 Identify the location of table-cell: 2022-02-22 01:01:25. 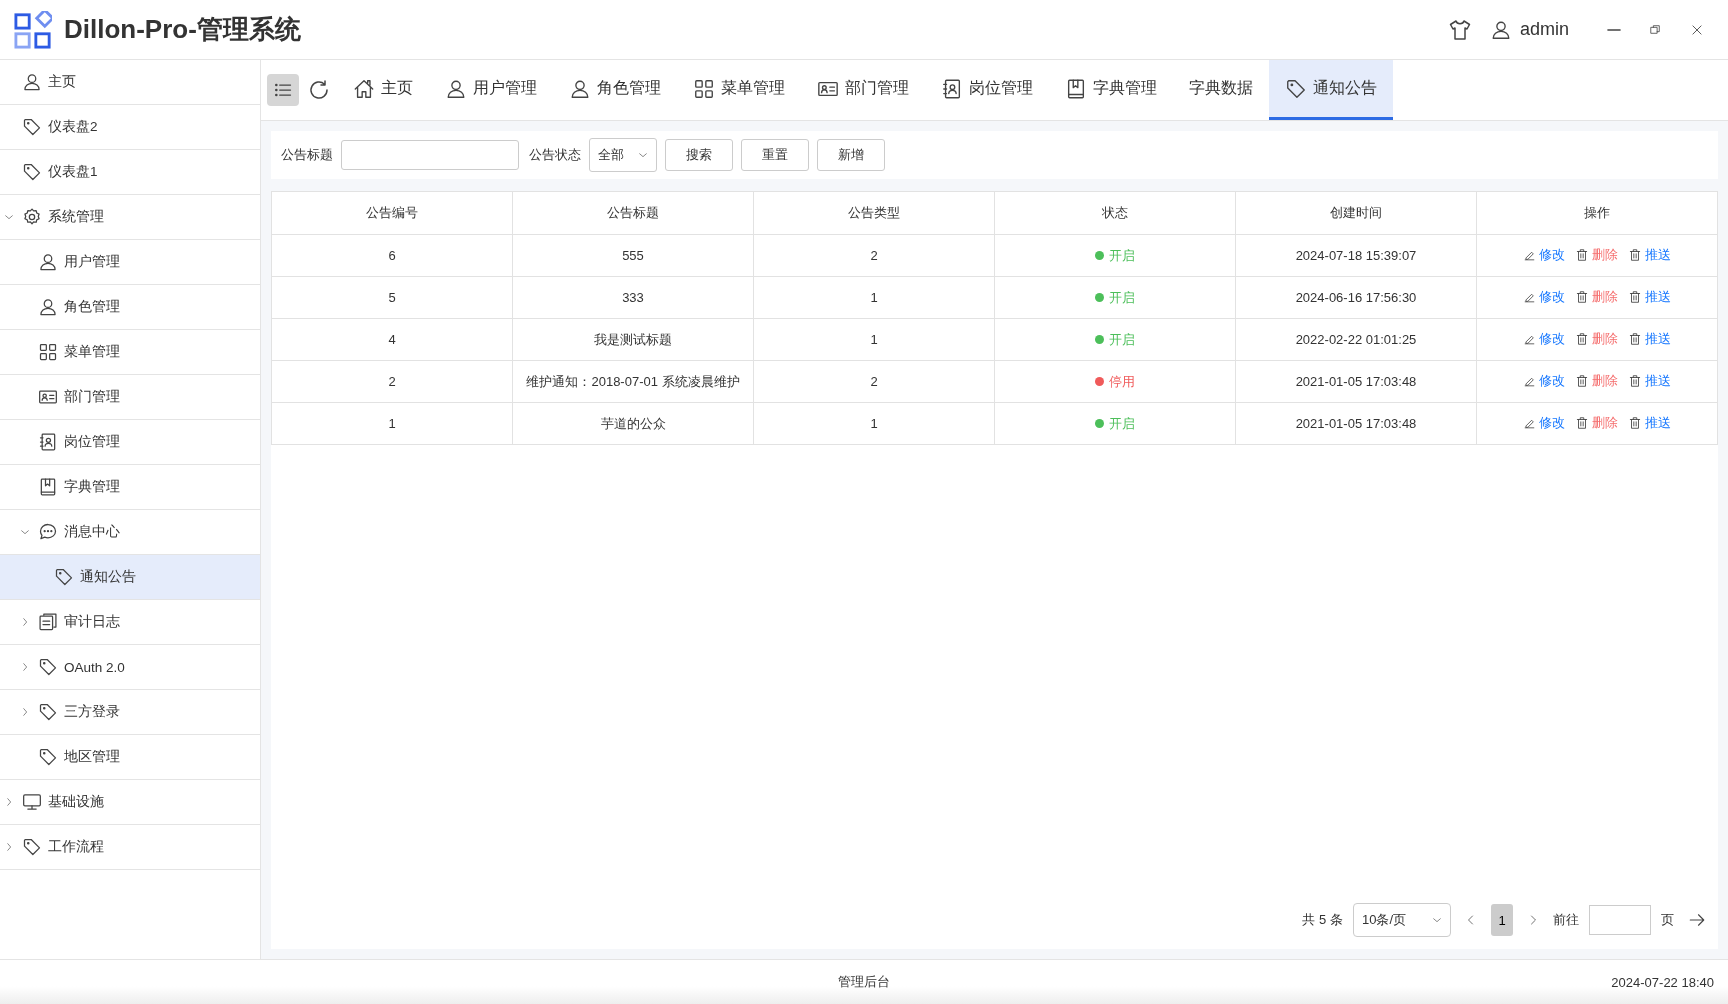
(1356, 339).